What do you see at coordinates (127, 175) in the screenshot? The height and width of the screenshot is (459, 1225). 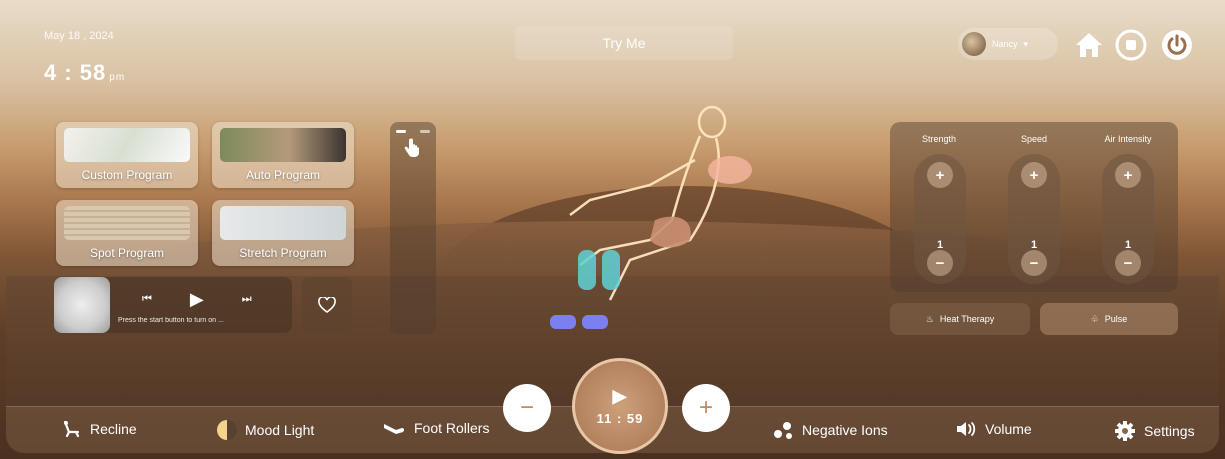 I see `custom-program-label: Custom Program` at bounding box center [127, 175].